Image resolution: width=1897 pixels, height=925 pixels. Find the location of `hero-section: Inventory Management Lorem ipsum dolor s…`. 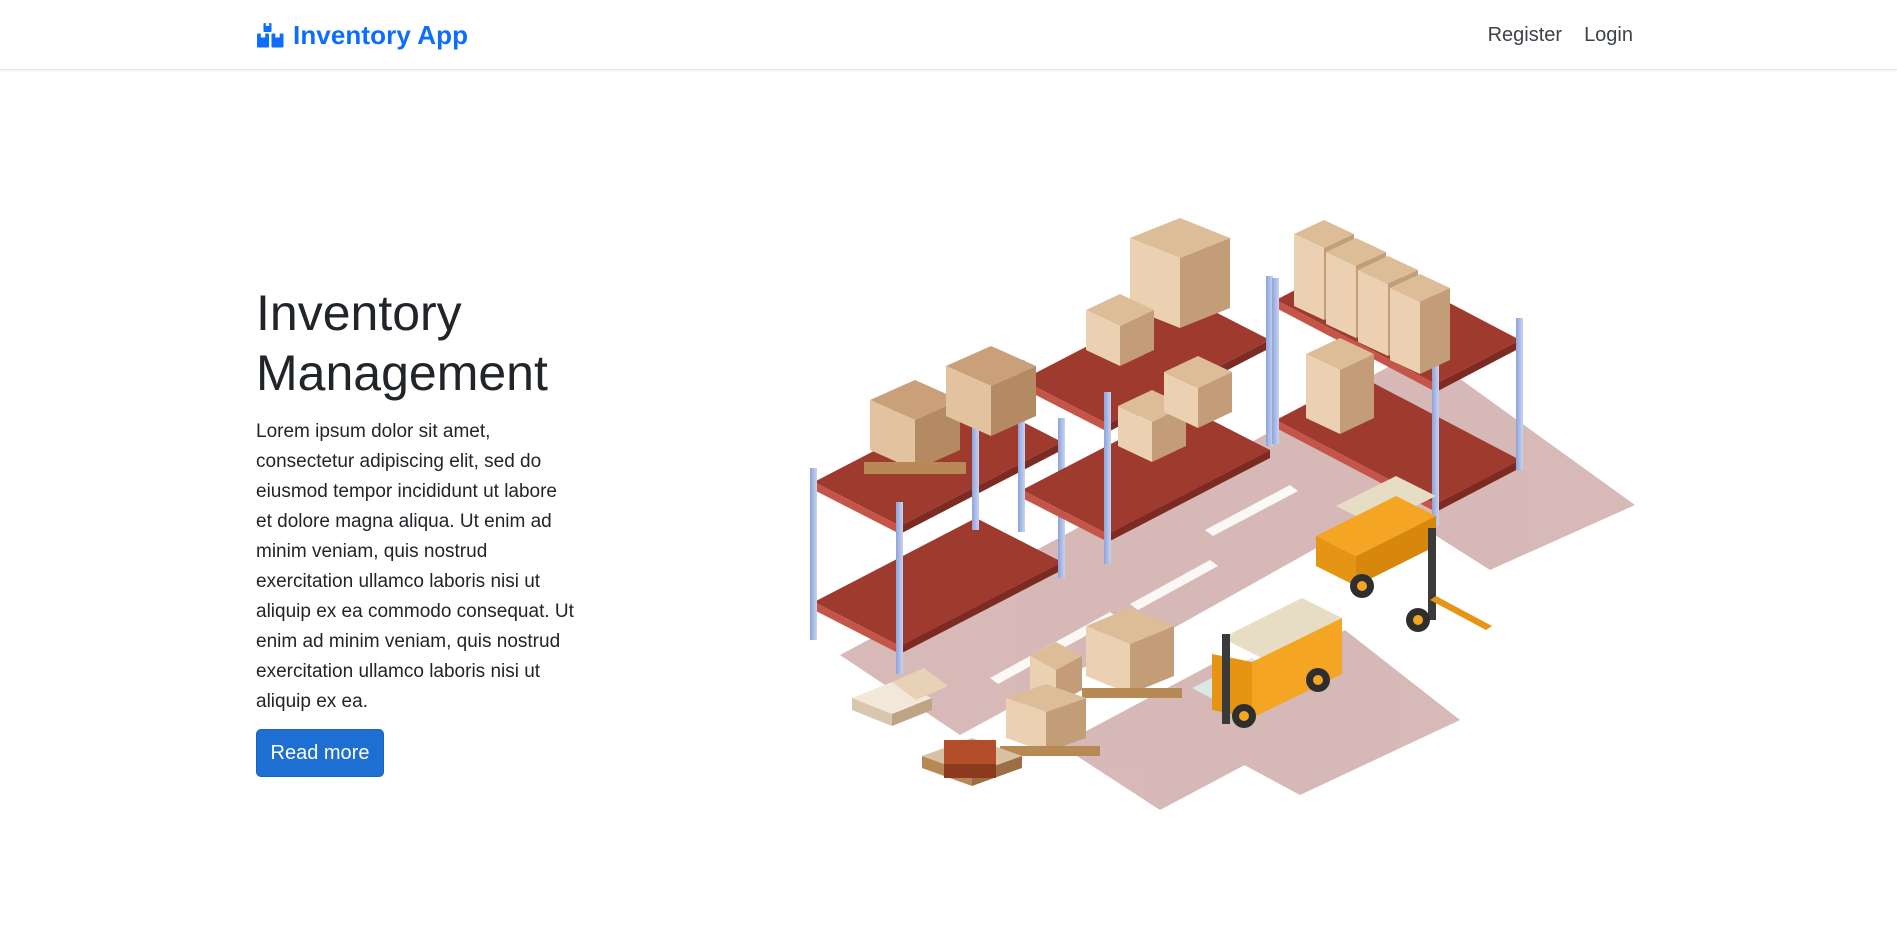

hero-section: Inventory Management Lorem ipsum dolor s… is located at coordinates (421, 500).